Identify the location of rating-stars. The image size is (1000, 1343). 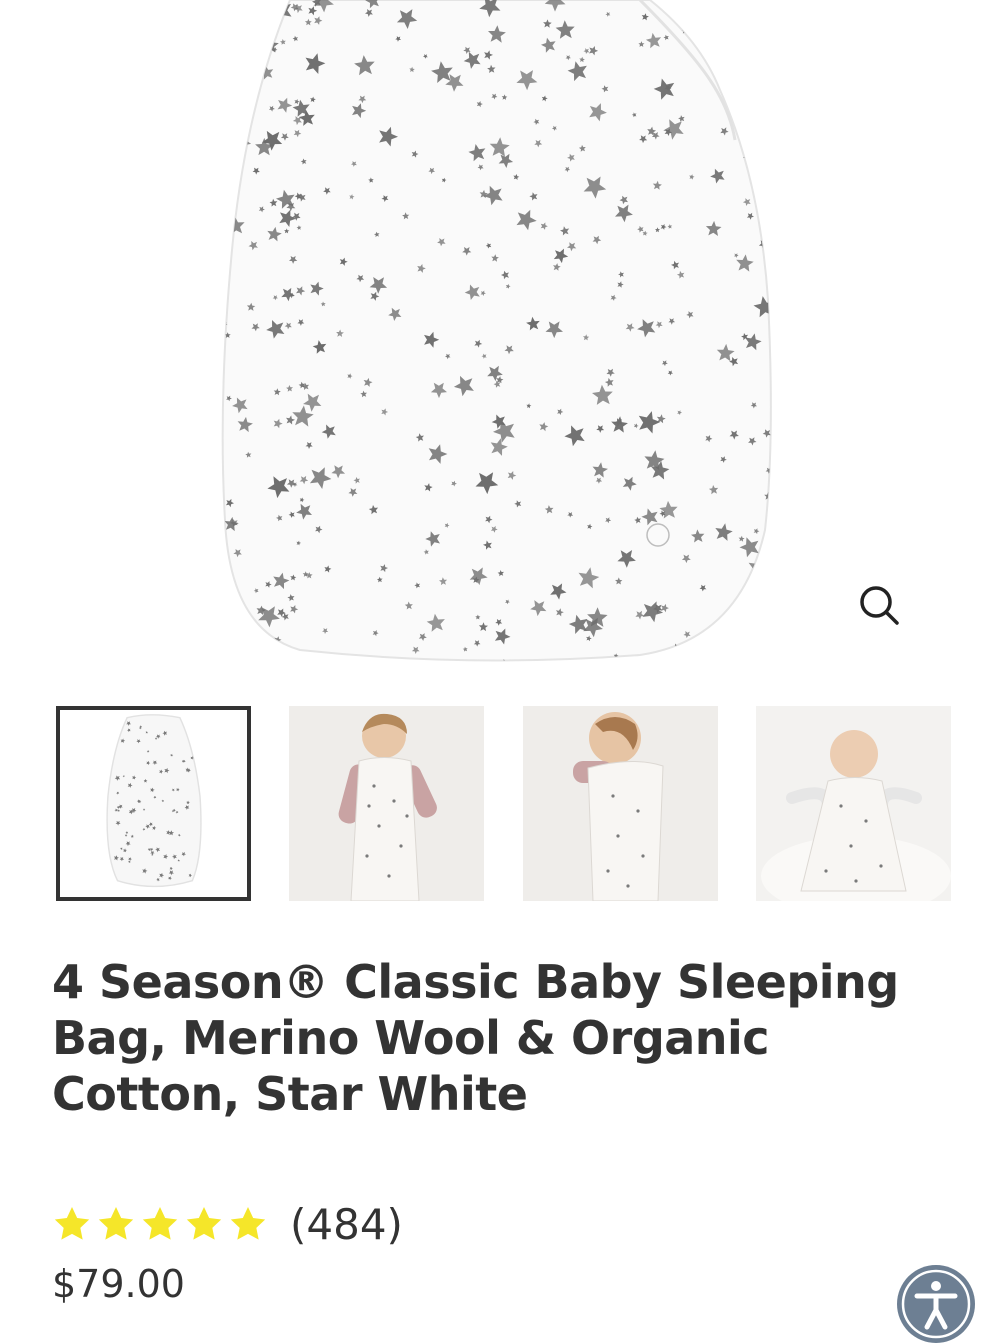
(160, 1224).